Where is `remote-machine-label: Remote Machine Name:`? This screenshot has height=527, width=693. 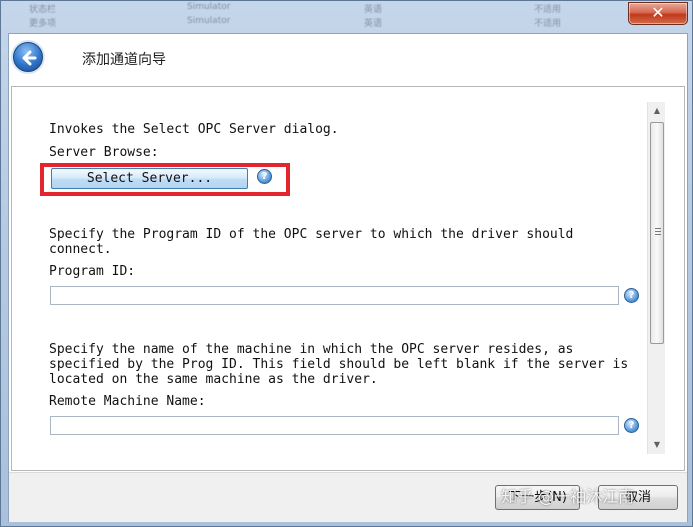
remote-machine-label: Remote Machine Name: is located at coordinates (127, 401).